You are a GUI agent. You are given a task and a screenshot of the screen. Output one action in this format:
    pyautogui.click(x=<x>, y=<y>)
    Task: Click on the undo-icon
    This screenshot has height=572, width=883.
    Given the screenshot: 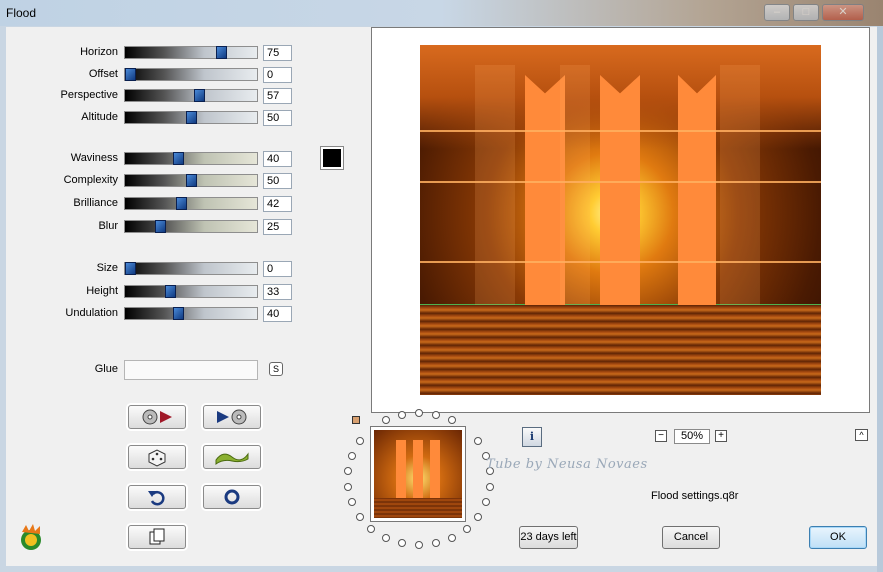 What is the action you would take?
    pyautogui.click(x=156, y=498)
    